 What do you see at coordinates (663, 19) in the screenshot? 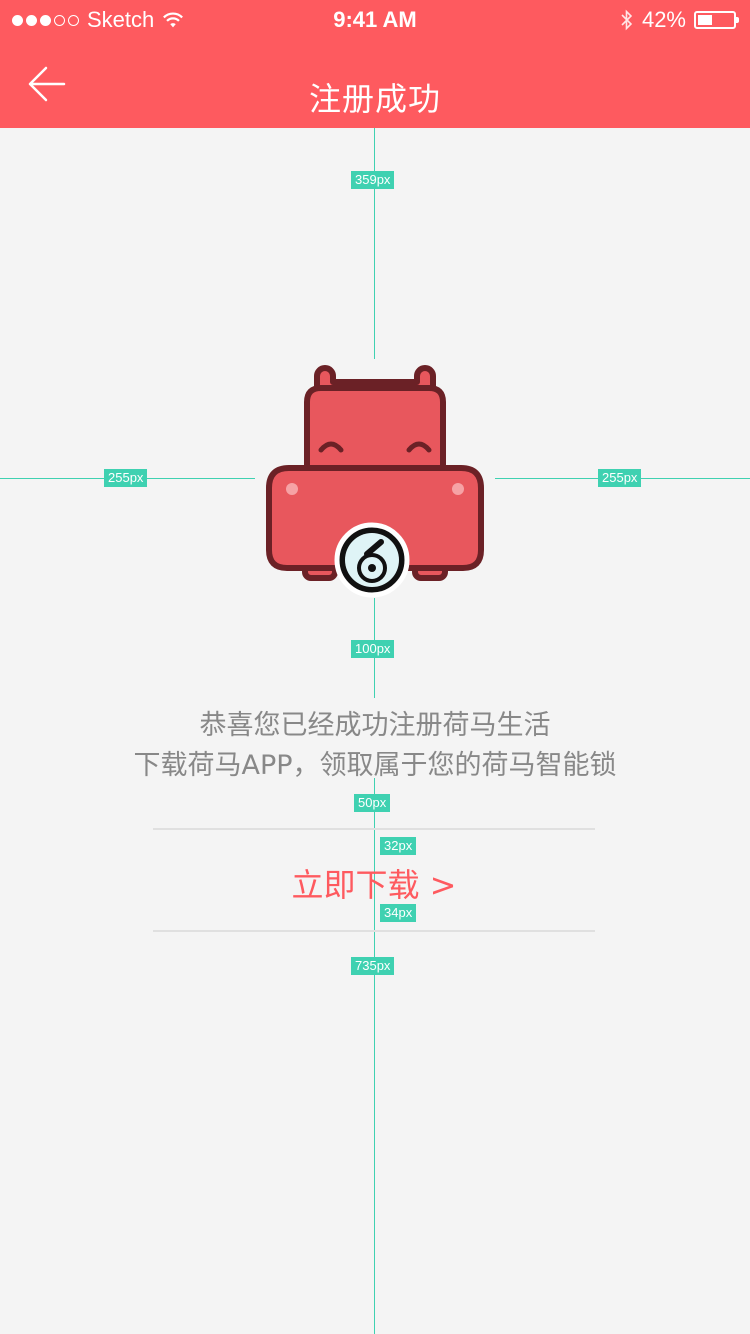
I see `battery-percent: 42%` at bounding box center [663, 19].